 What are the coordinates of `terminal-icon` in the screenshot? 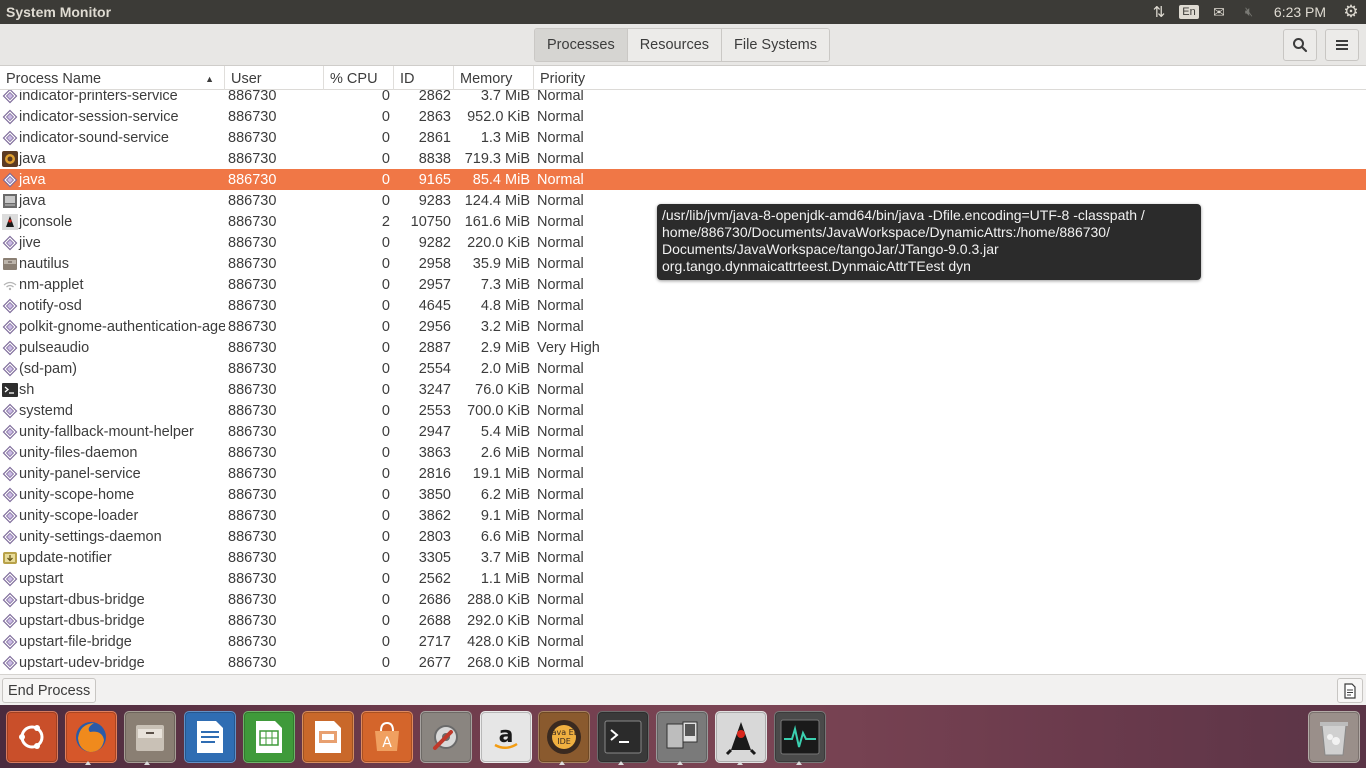 It's located at (623, 737).